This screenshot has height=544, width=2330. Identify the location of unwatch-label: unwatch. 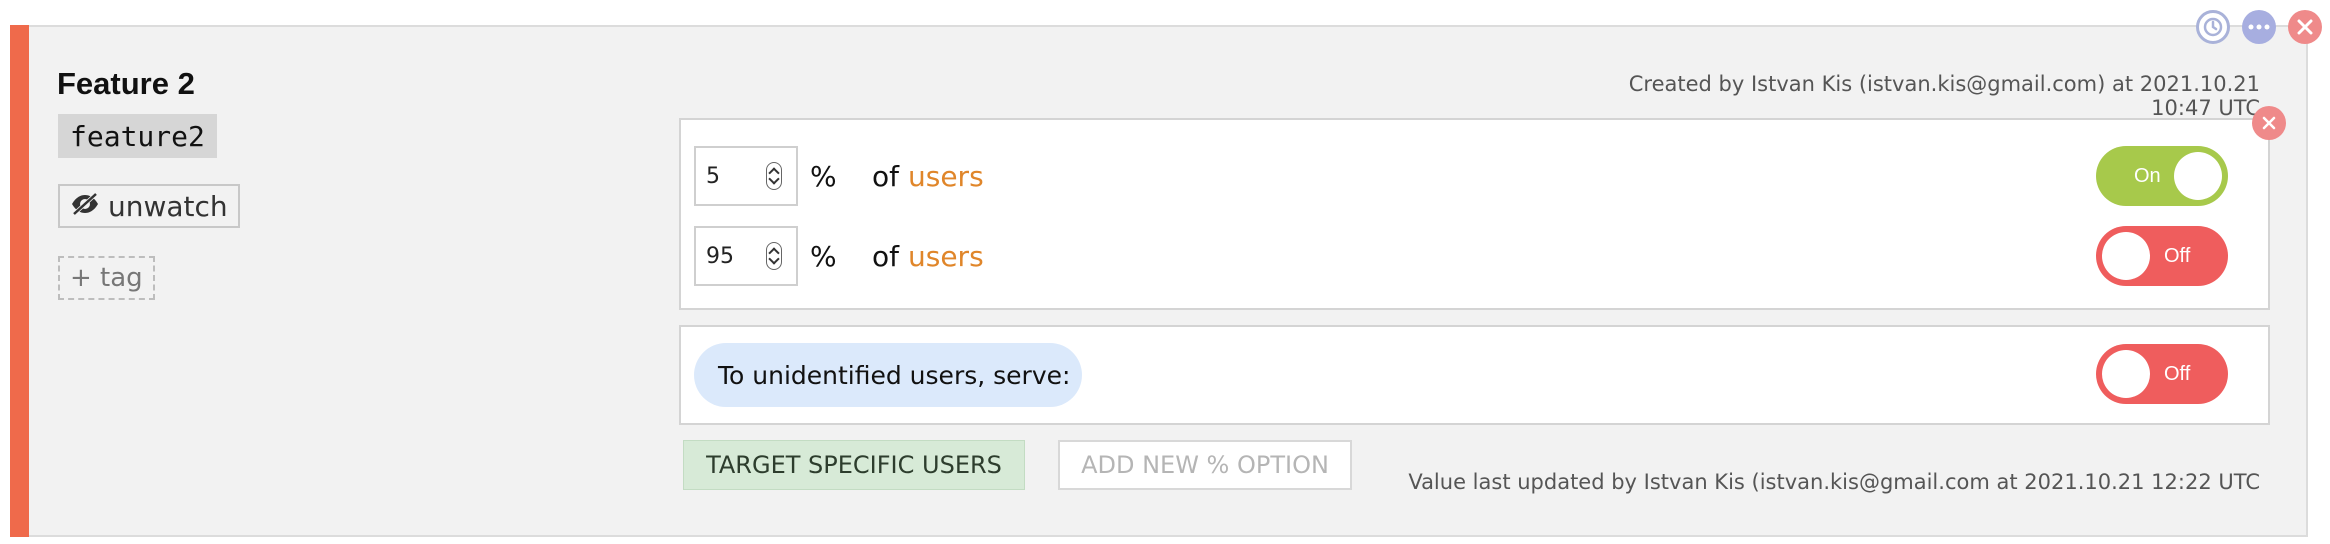
(168, 206).